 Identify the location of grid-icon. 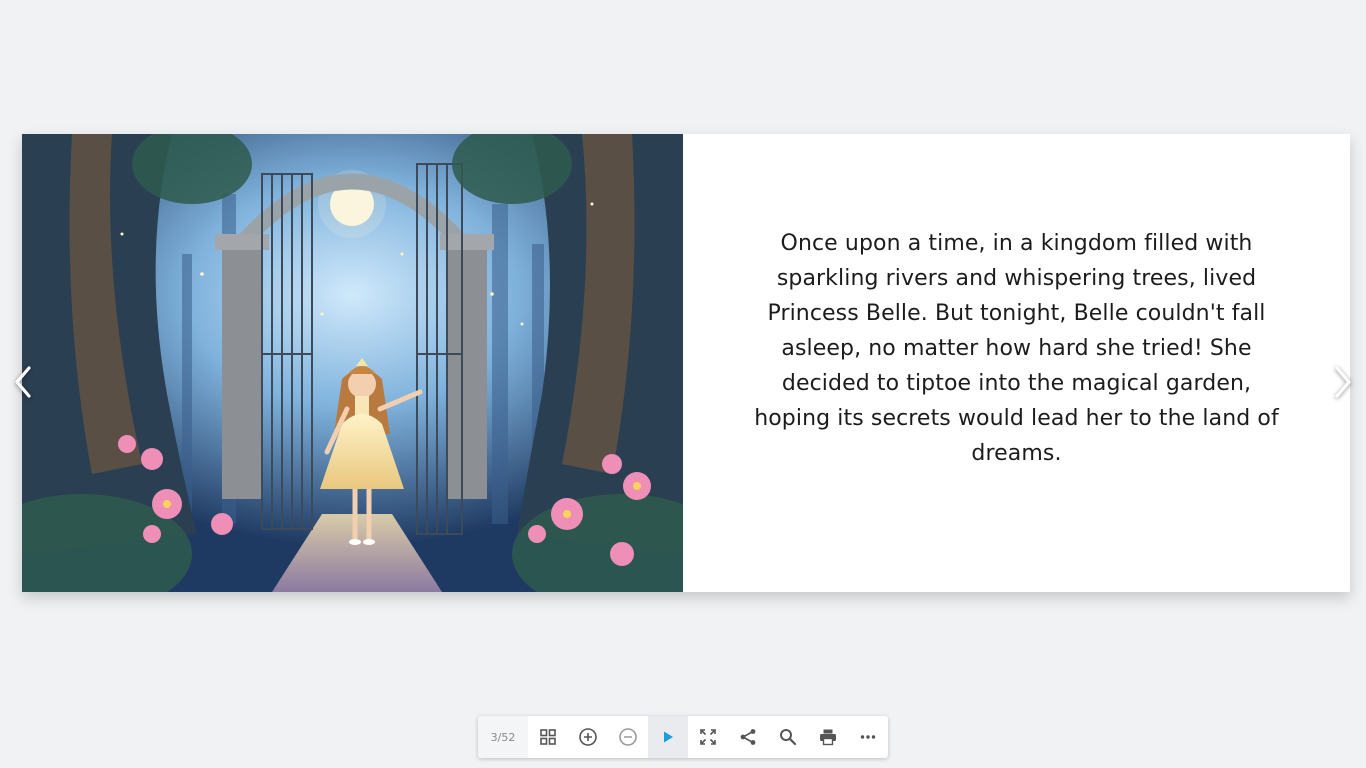
(548, 737).